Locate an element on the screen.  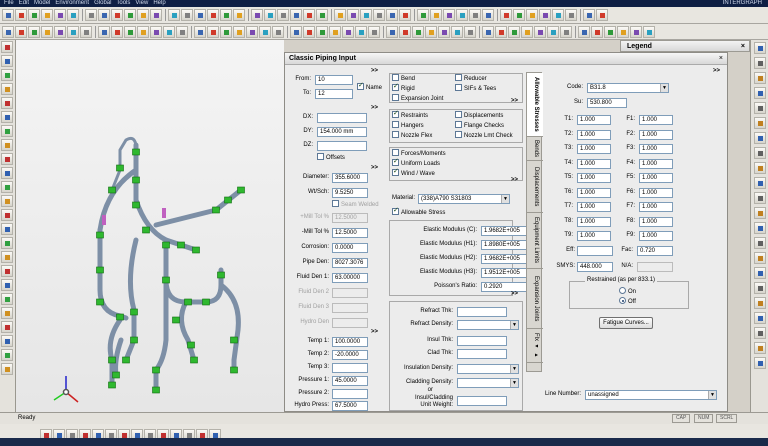
t2-input: 1.000 is located at coordinates (594, 134).